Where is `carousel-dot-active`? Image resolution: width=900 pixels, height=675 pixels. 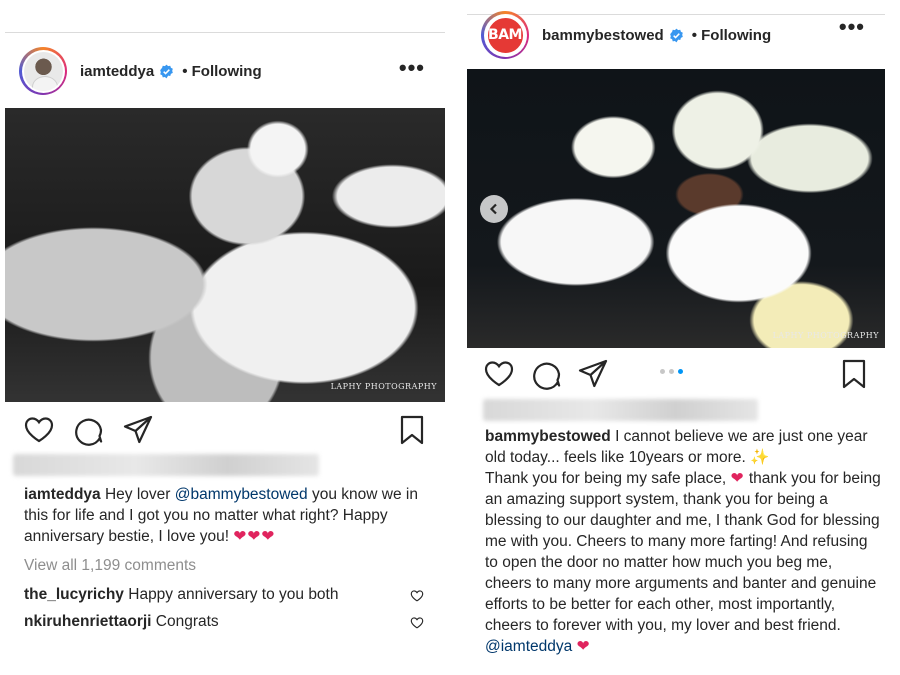
carousel-dot-active is located at coordinates (680, 371).